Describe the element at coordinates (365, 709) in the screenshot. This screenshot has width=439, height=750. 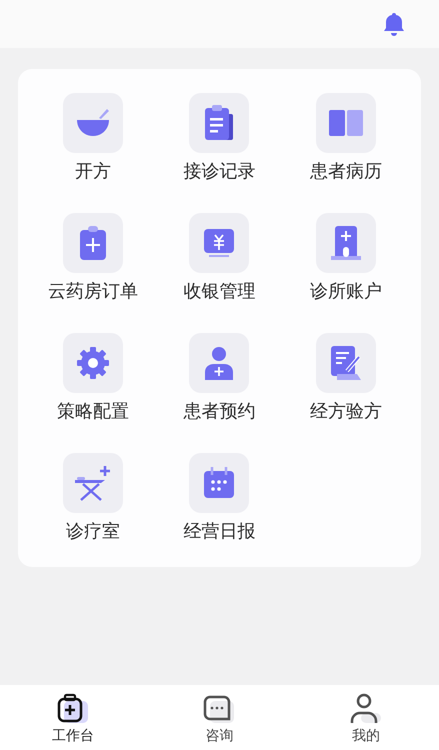
I see `person-icon` at that location.